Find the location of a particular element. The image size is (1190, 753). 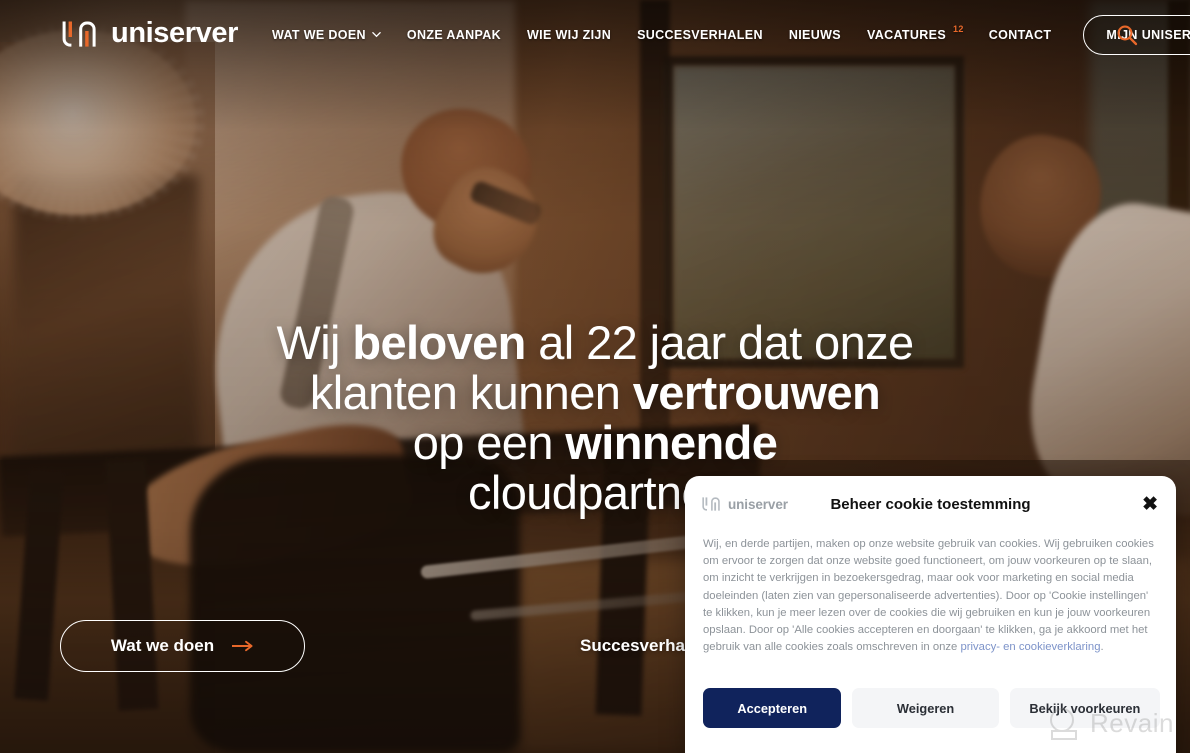

hero-headline-line-3: op een winnende is located at coordinates (595, 443).